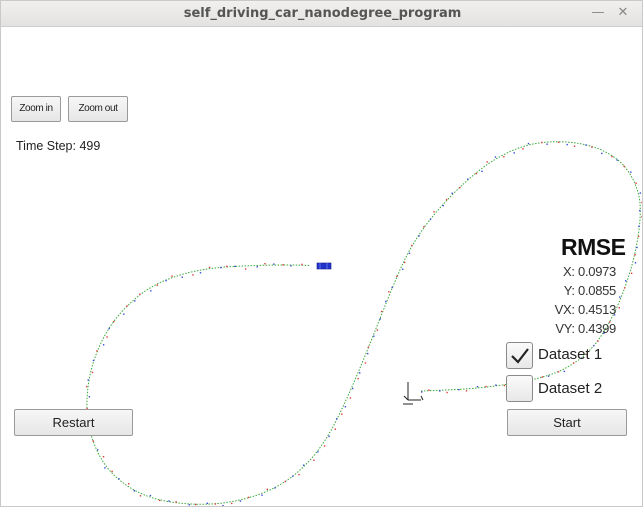  Describe the element at coordinates (321, 14) in the screenshot. I see `title-bar: self_driving_car_nanodegree_program — ✕` at that location.